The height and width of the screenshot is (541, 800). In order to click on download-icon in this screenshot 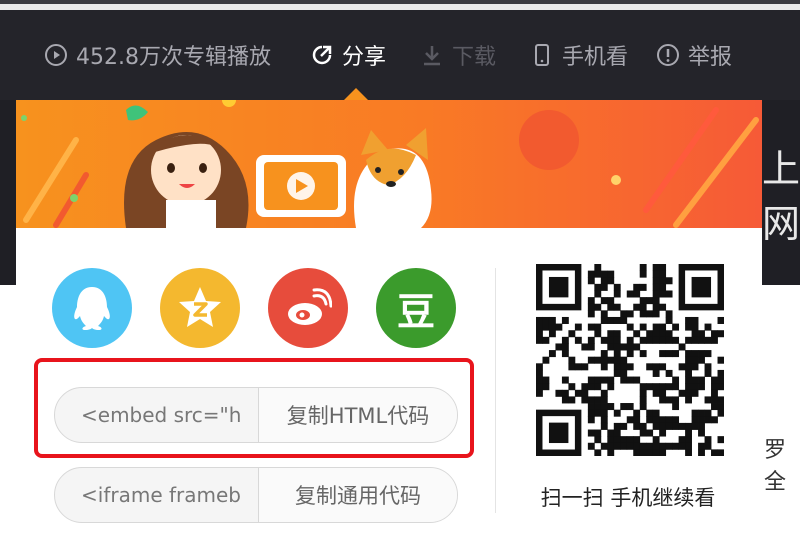, I will do `click(432, 55)`.